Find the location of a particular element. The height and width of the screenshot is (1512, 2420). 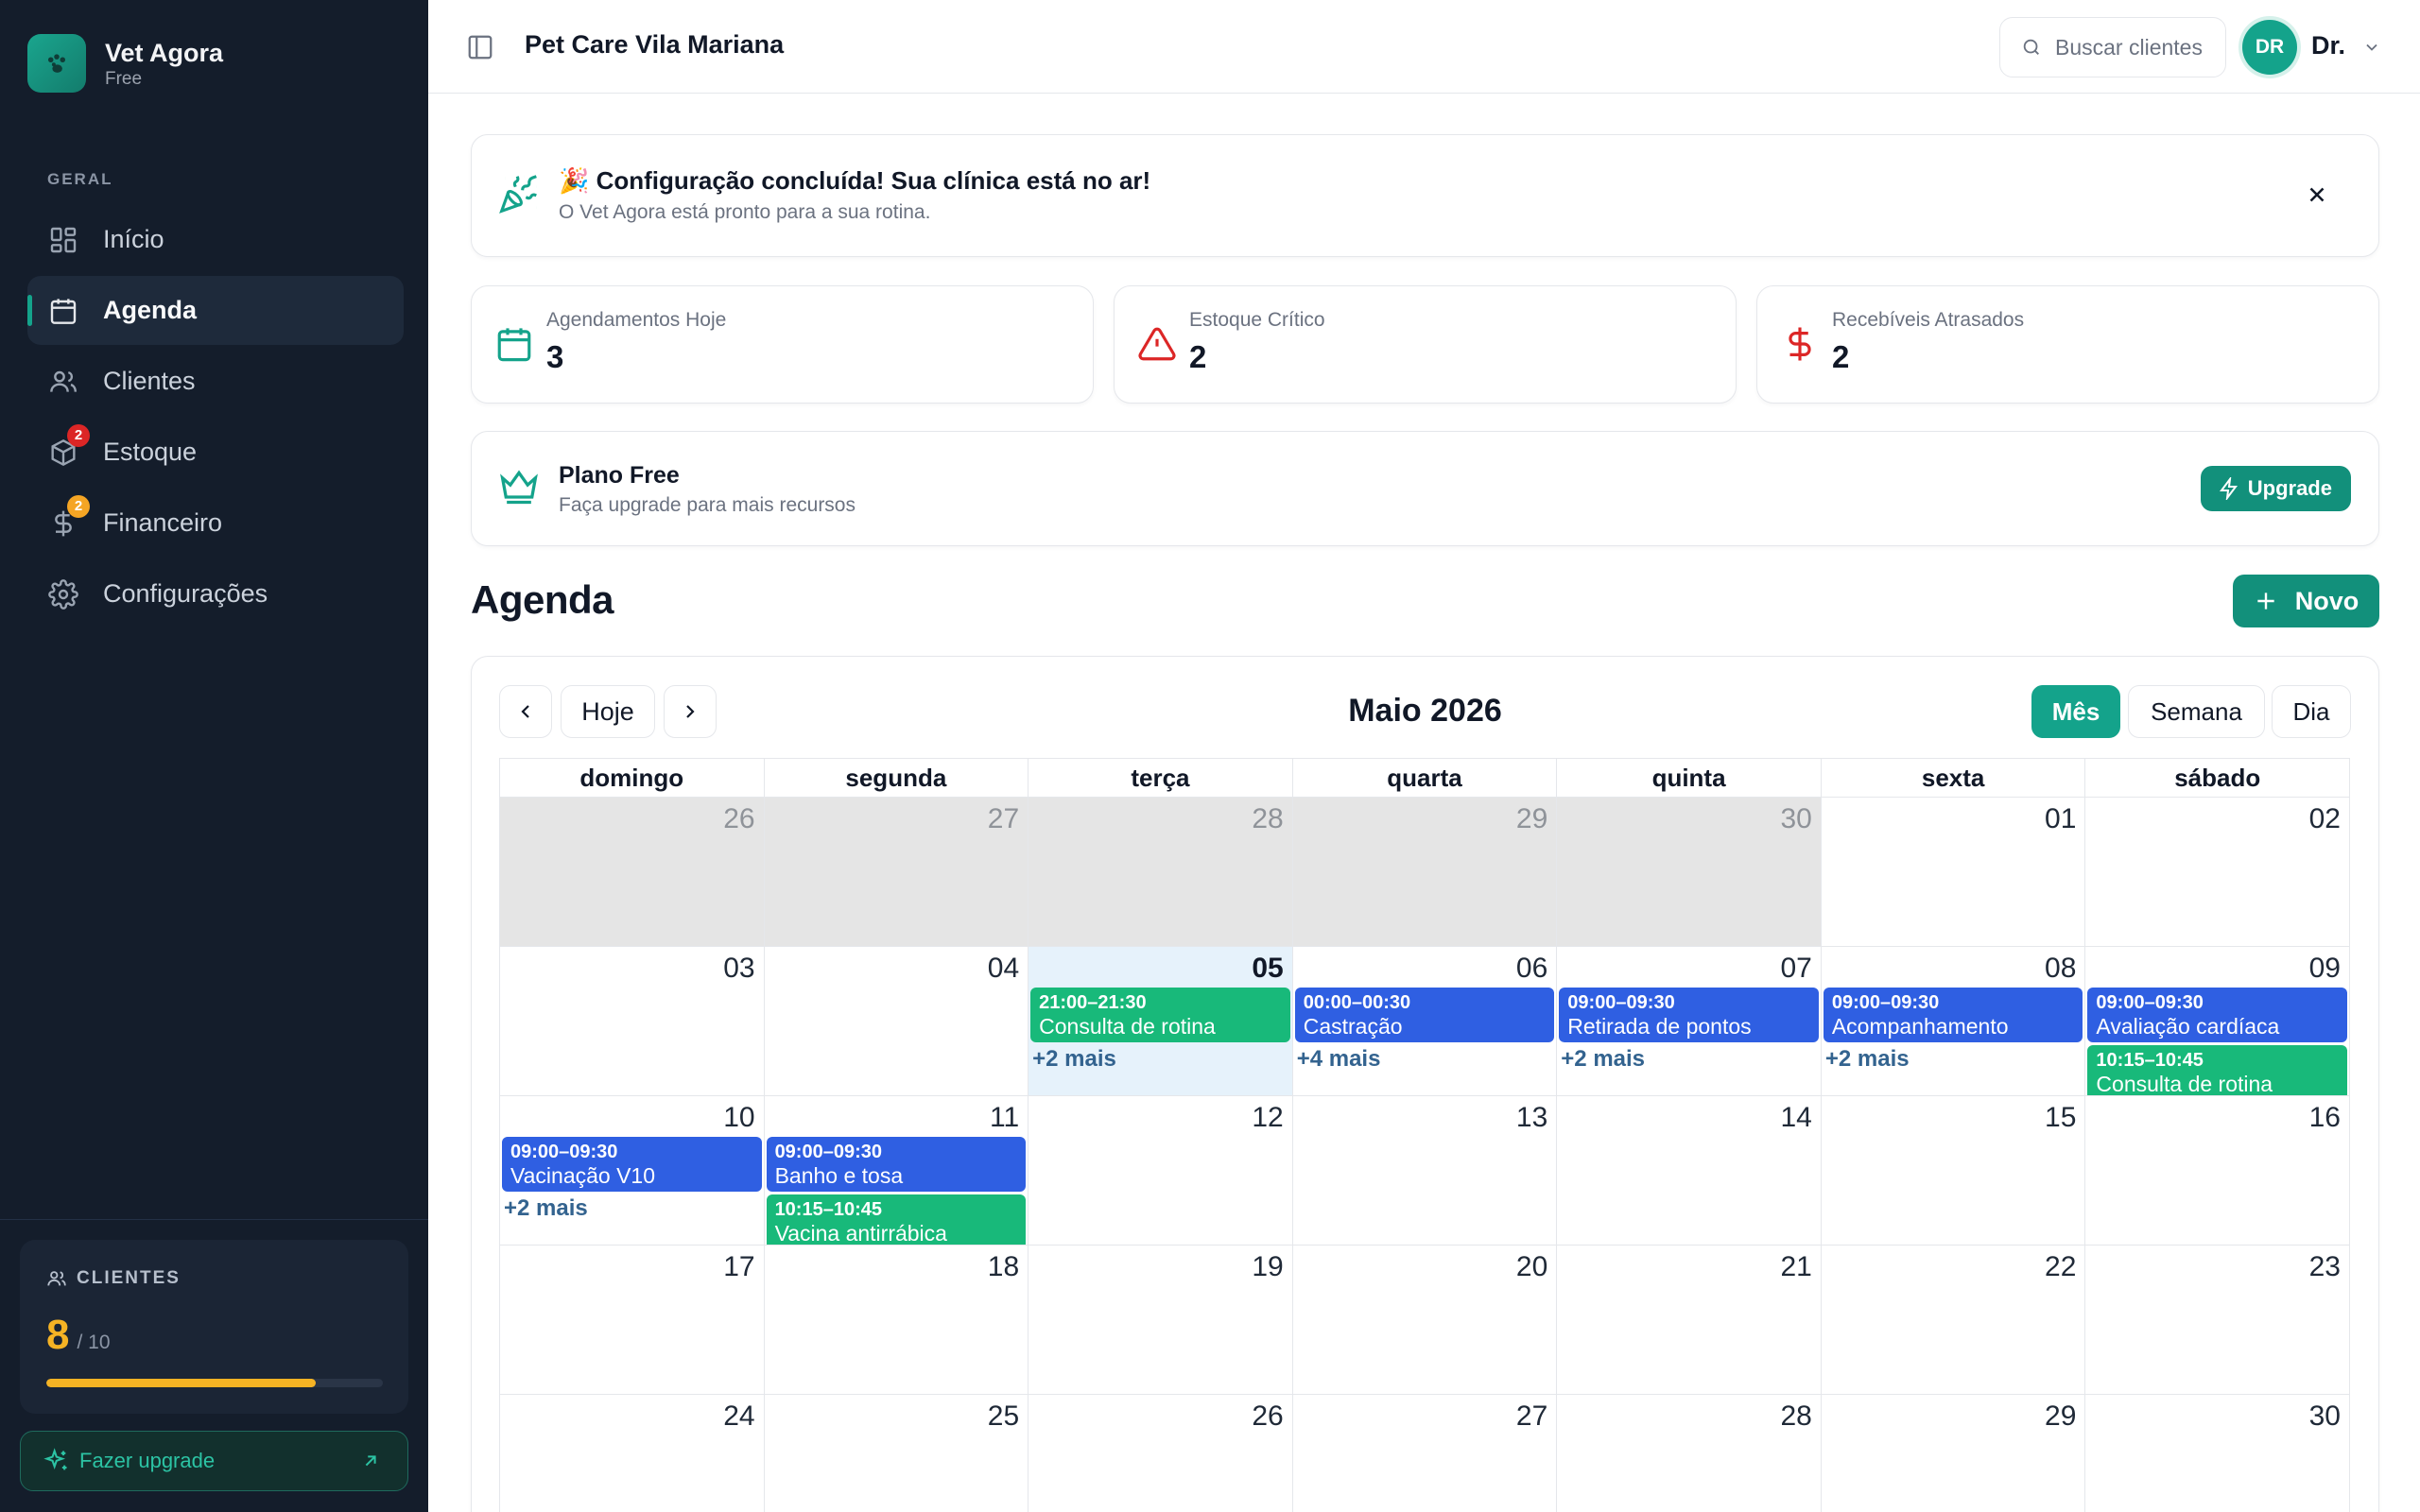

sidebar-item-inicio: Início is located at coordinates (215, 239).